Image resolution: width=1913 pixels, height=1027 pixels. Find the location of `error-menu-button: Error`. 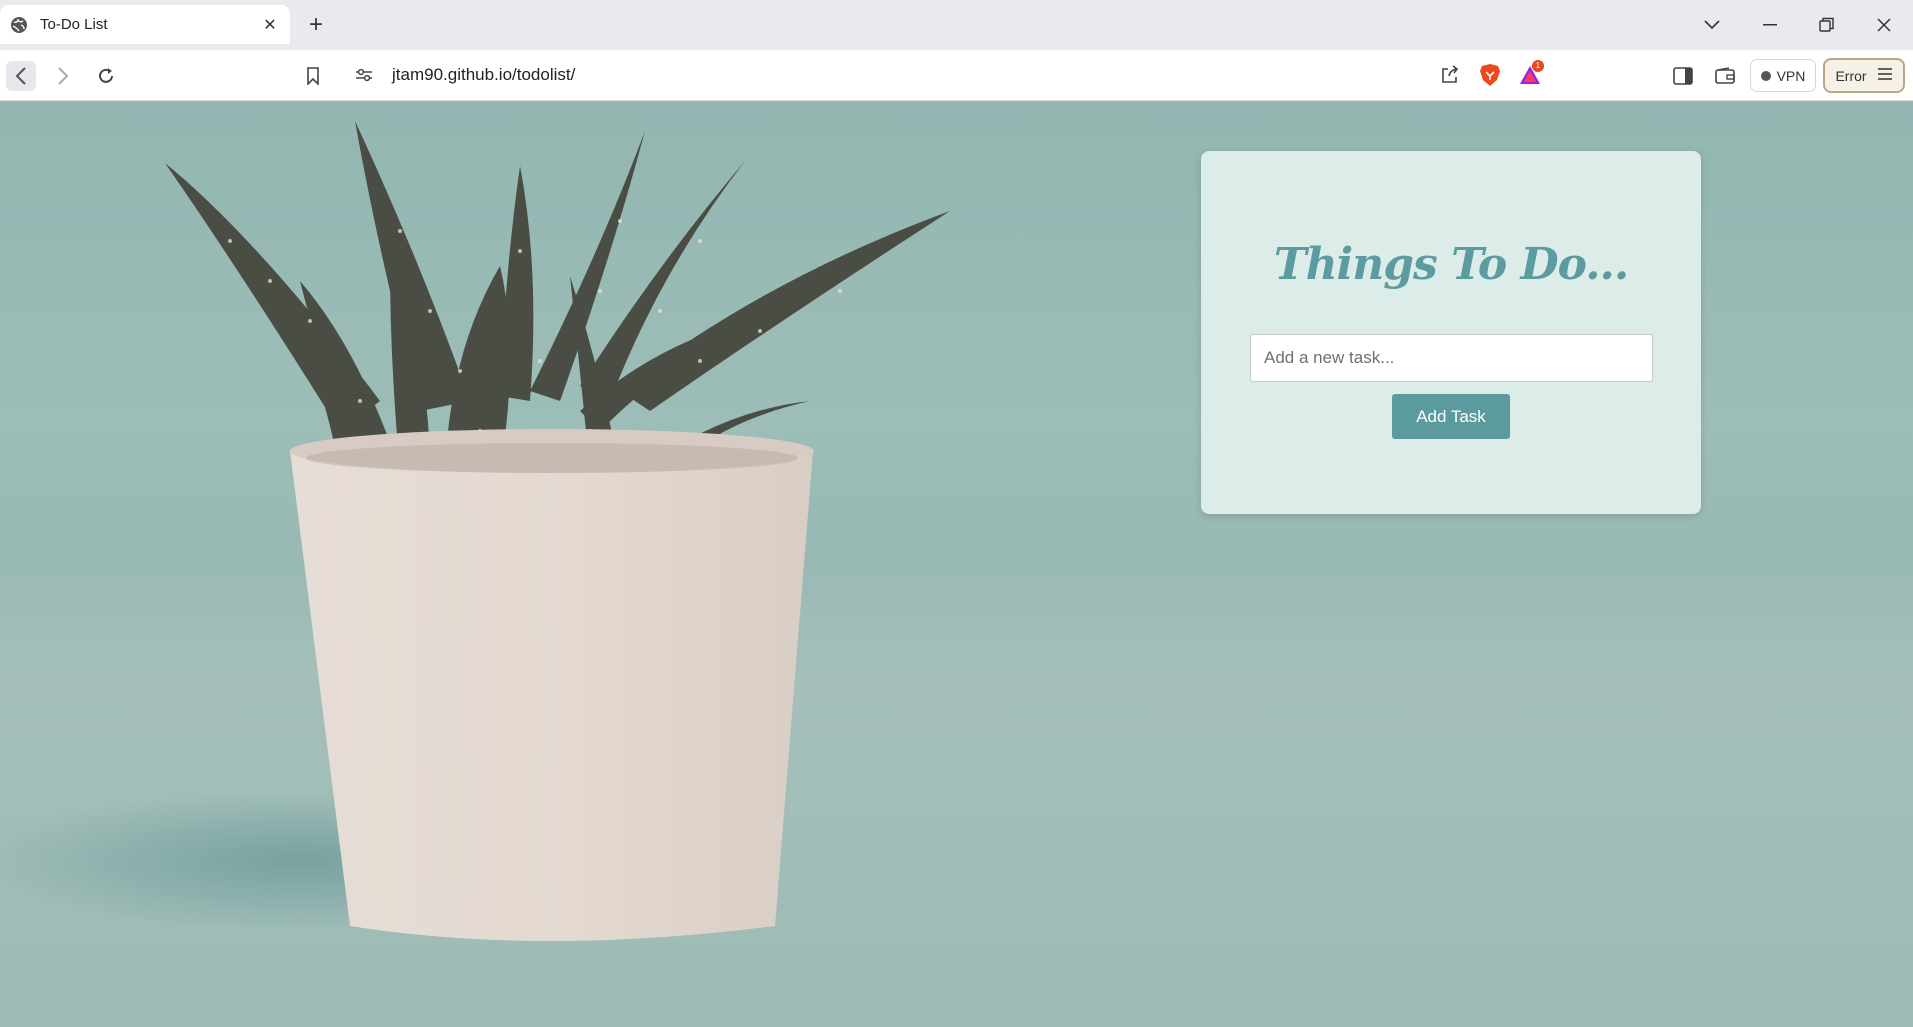

error-menu-button: Error is located at coordinates (1864, 75).